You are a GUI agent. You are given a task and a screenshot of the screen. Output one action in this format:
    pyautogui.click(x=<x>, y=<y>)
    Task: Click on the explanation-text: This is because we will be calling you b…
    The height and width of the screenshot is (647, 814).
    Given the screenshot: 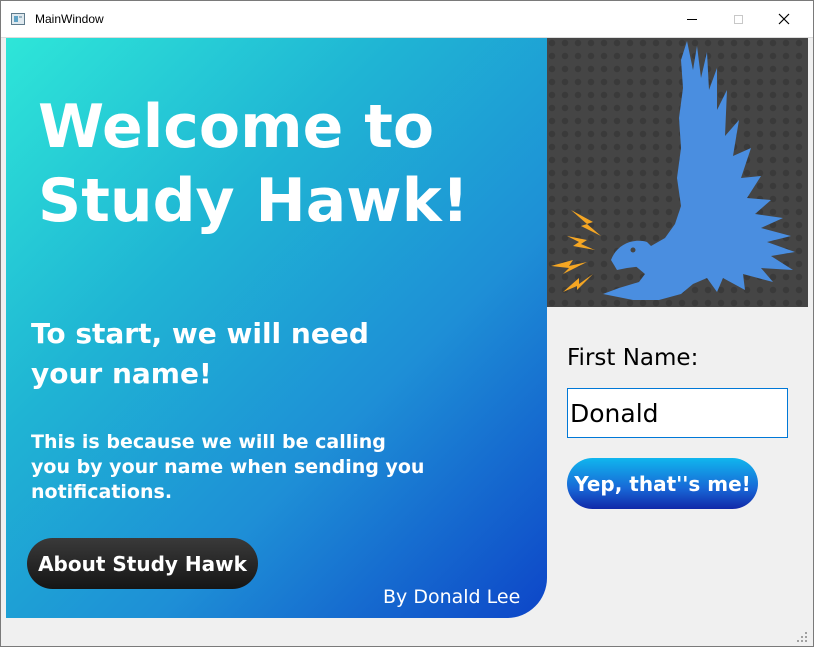 What is the action you would take?
    pyautogui.click(x=228, y=467)
    